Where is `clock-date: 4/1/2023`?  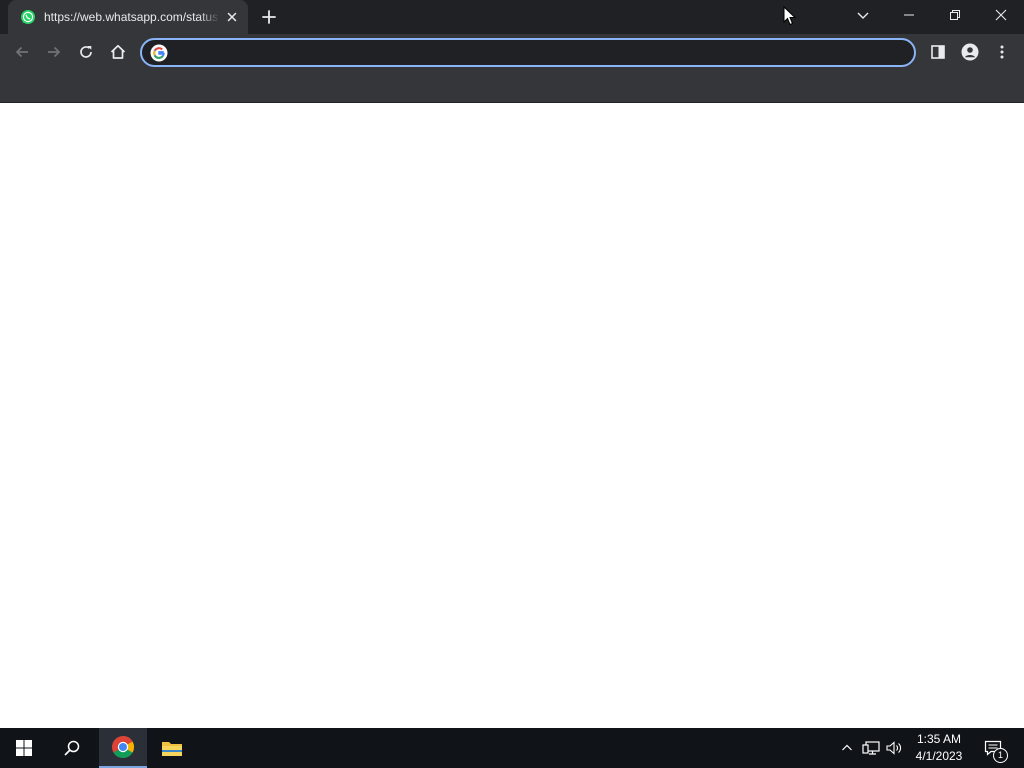 clock-date: 4/1/2023 is located at coordinates (939, 756).